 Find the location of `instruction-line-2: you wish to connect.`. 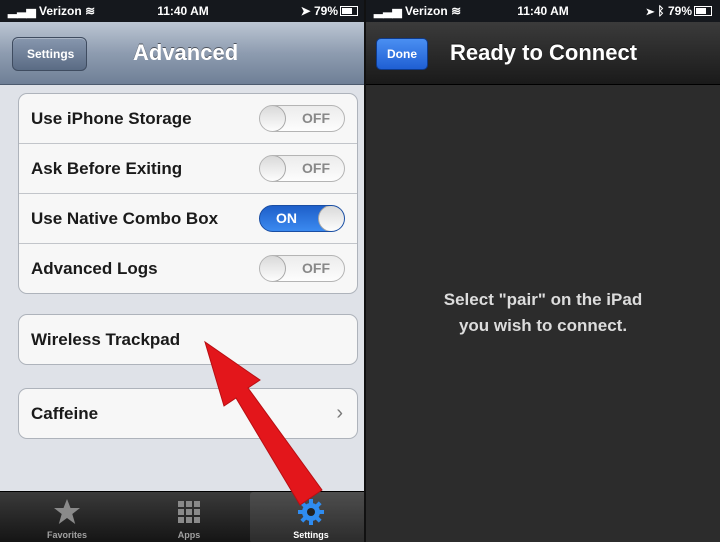

instruction-line-2: you wish to connect. is located at coordinates (543, 325).